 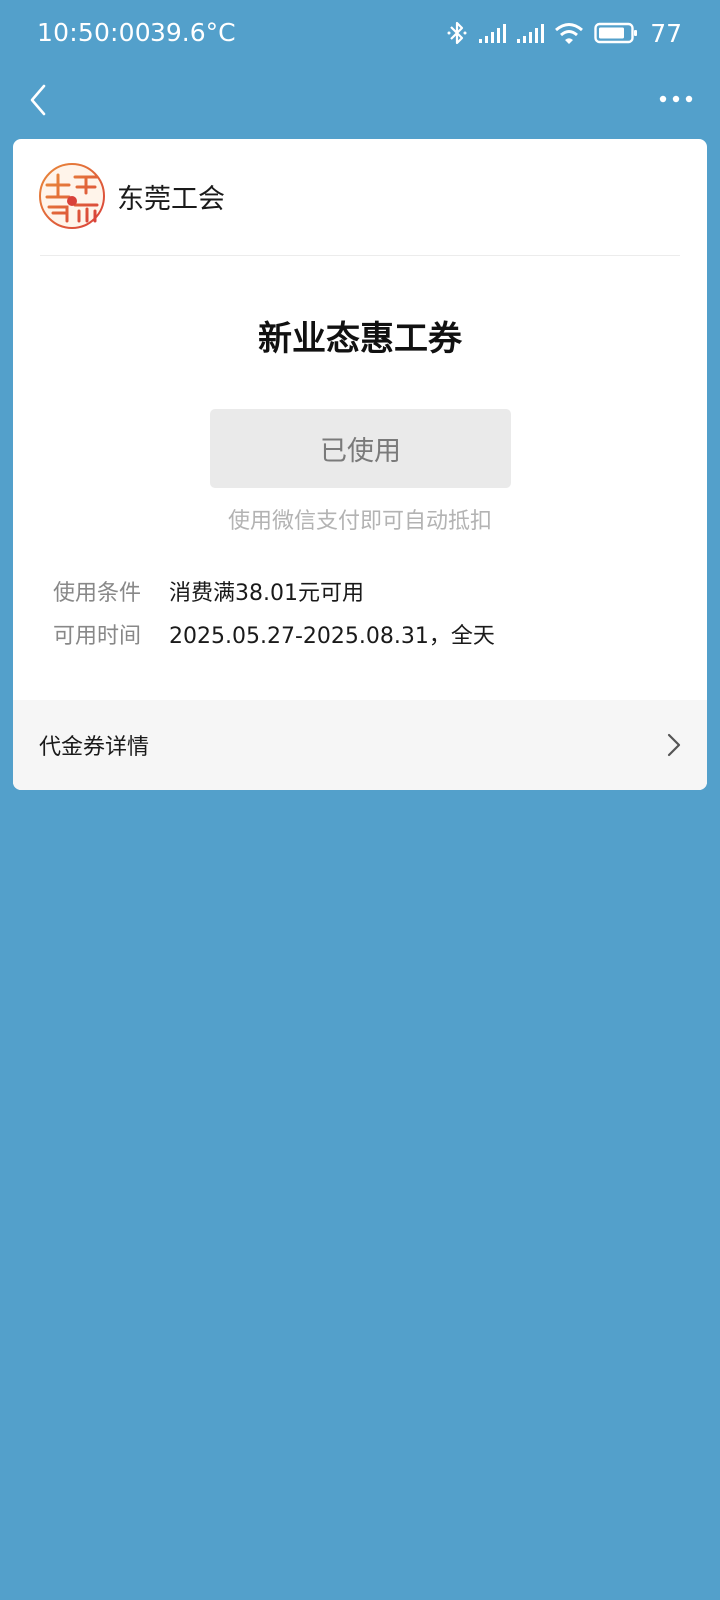 What do you see at coordinates (72, 196) in the screenshot?
I see `union-logo-icon` at bounding box center [72, 196].